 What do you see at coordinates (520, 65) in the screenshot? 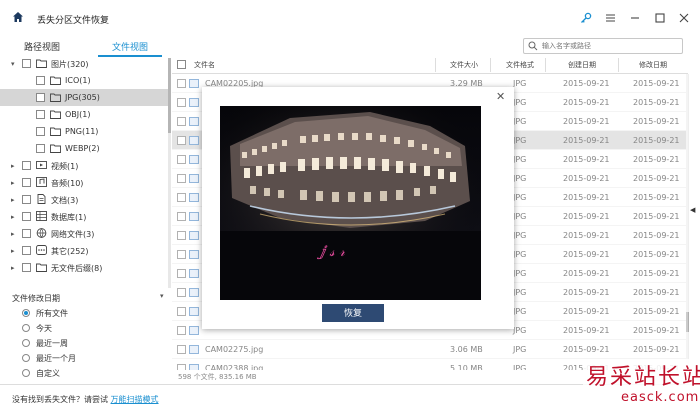
I see `column-format: 文件格式` at bounding box center [520, 65].